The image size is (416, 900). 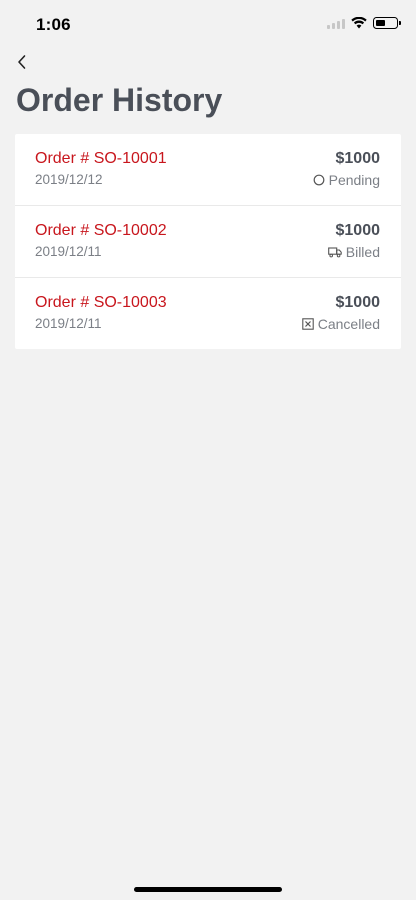 I want to click on order-status: Cancelled, so click(x=340, y=324).